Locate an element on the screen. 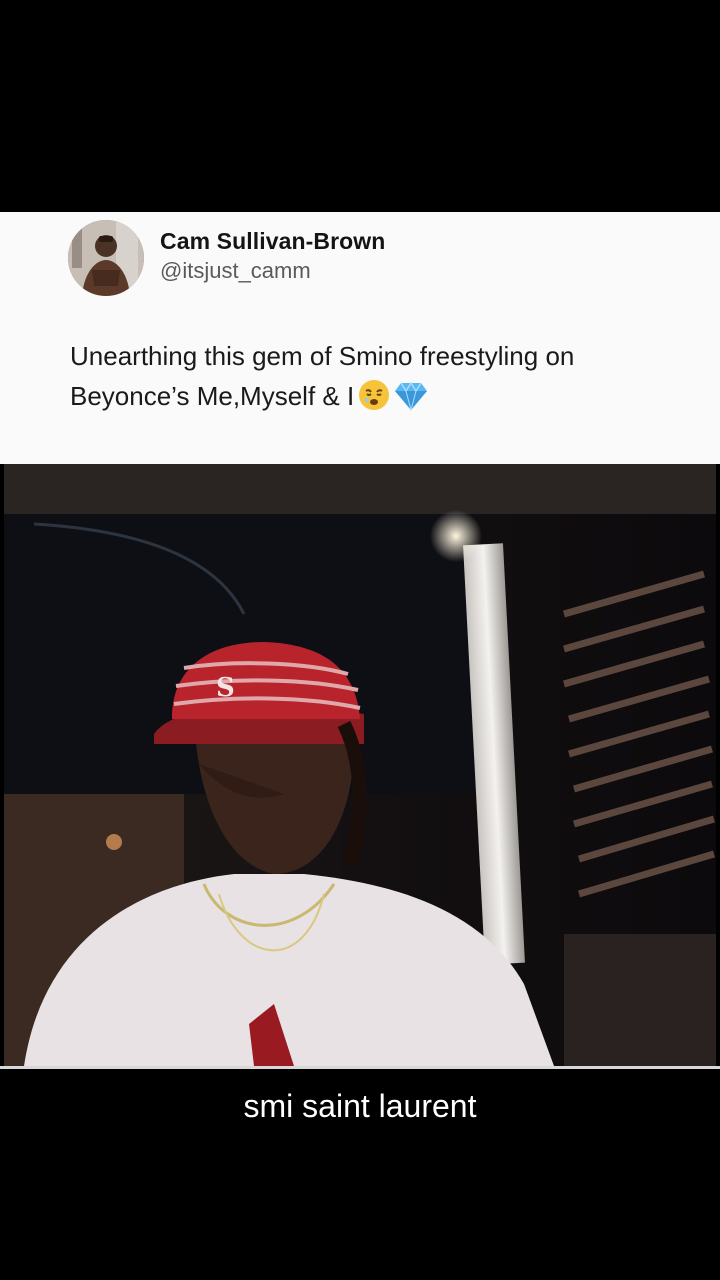  video-bottom-border is located at coordinates (360, 1067).